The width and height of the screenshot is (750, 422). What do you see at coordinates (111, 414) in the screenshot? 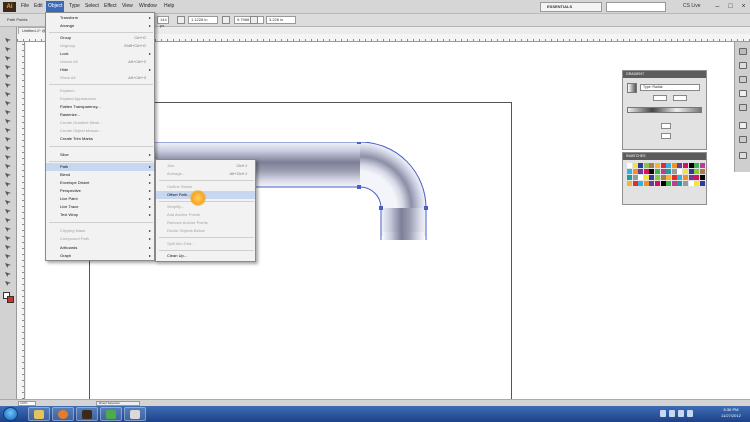
I see `taskbar-media-button` at bounding box center [111, 414].